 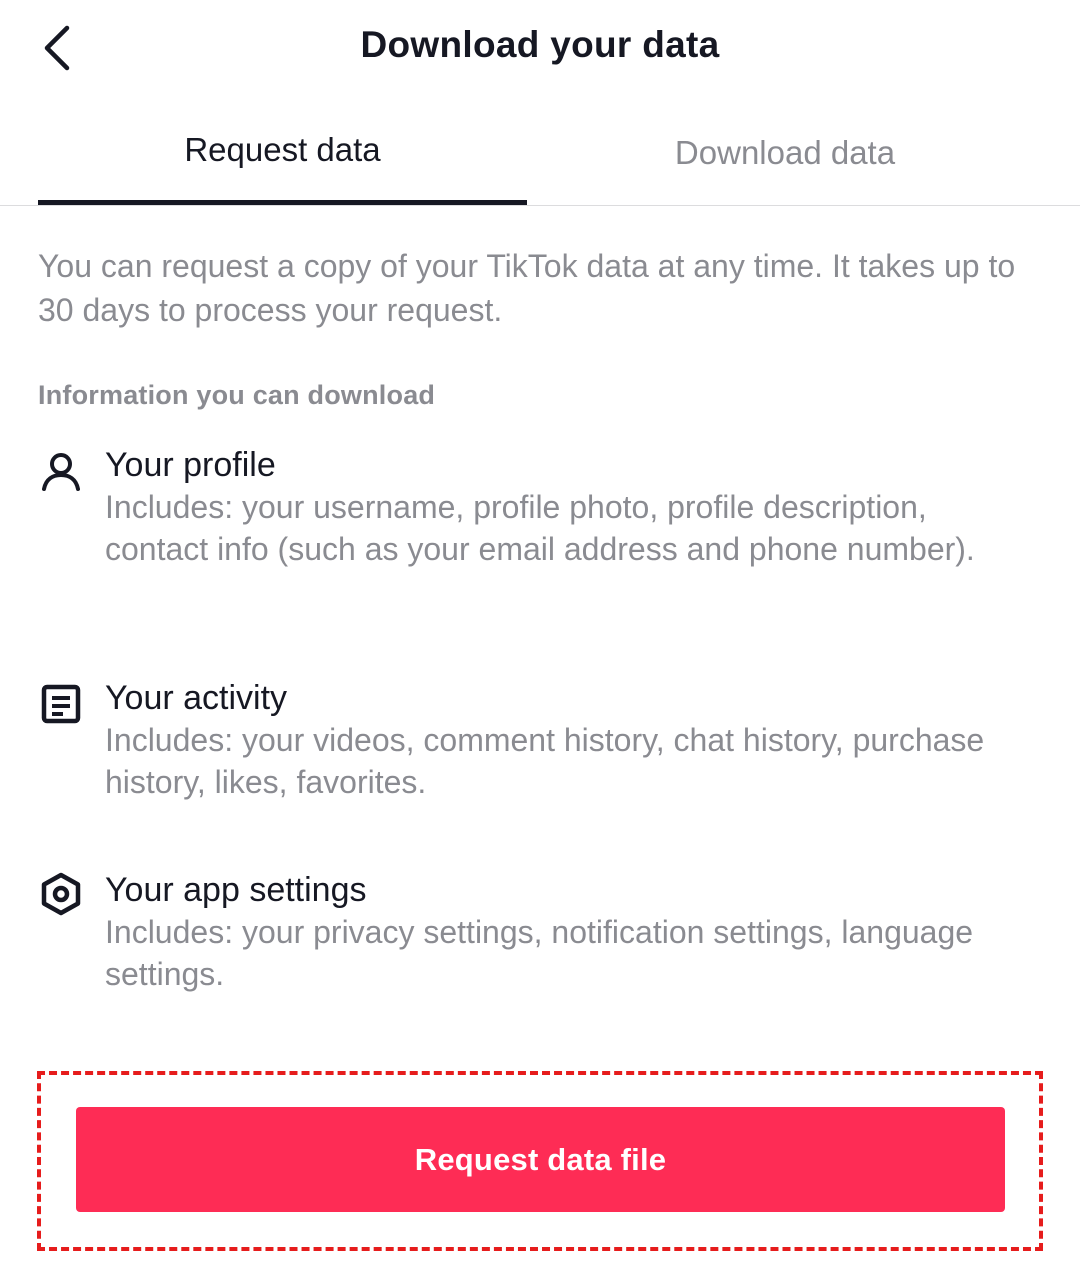 What do you see at coordinates (540, 44) in the screenshot?
I see `page-title: Download your data` at bounding box center [540, 44].